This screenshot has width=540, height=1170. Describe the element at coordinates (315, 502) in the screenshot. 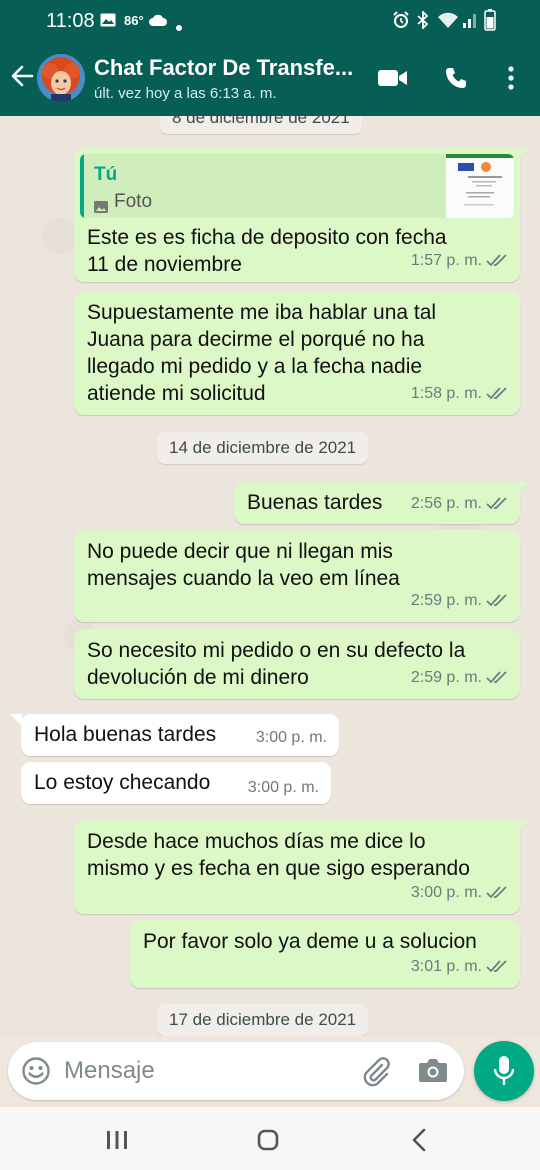

I see `message-text: Buenas tardes` at that location.